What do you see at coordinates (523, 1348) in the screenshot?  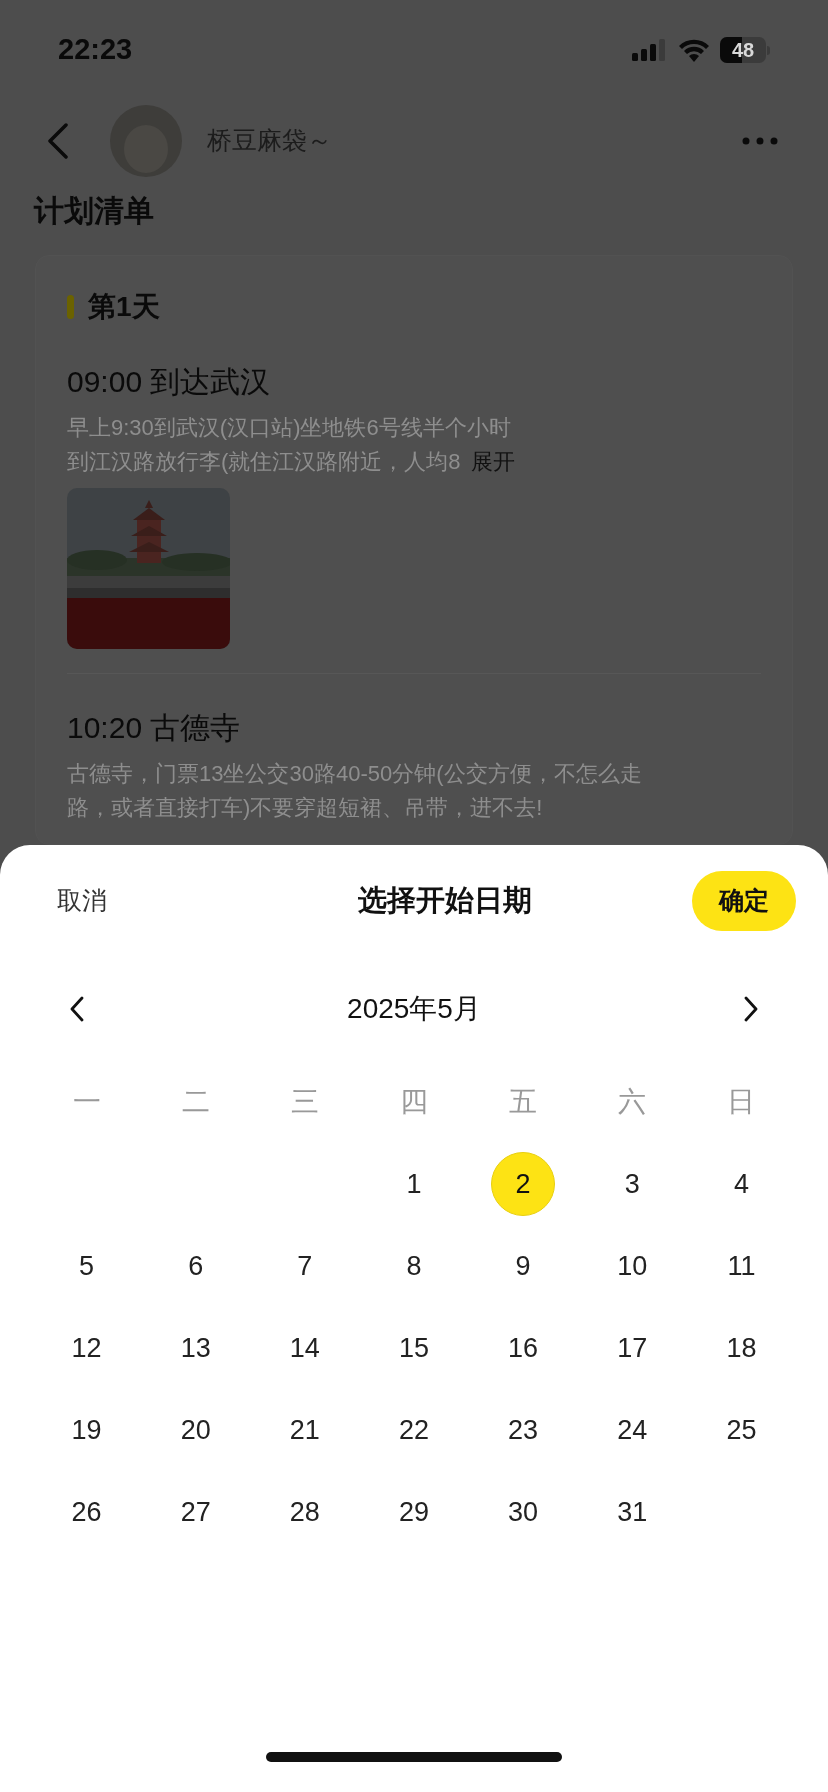 I see `calendar-day: 16` at bounding box center [523, 1348].